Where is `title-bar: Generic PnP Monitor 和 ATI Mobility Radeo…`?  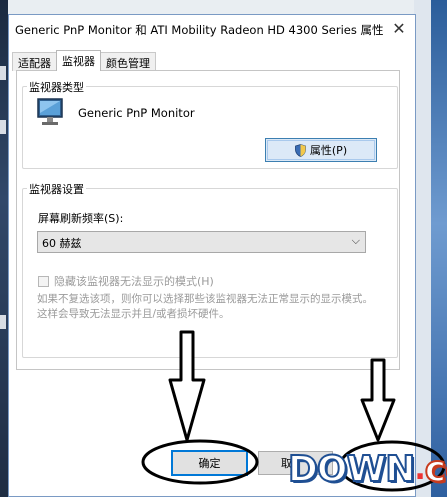
title-bar: Generic PnP Monitor 和 ATI Mobility Radeo… is located at coordinates (212, 30).